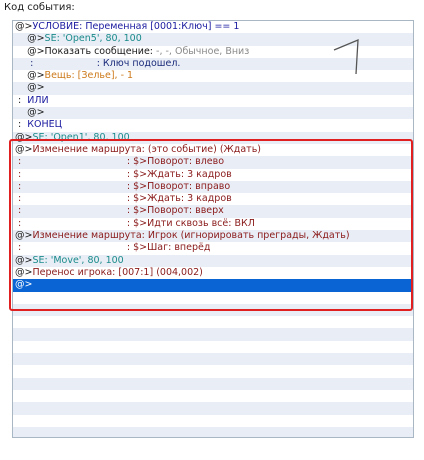 This screenshot has height=460, width=424. I want to click on command-text: : : $>Шаг: вперёд, so click(113, 248).